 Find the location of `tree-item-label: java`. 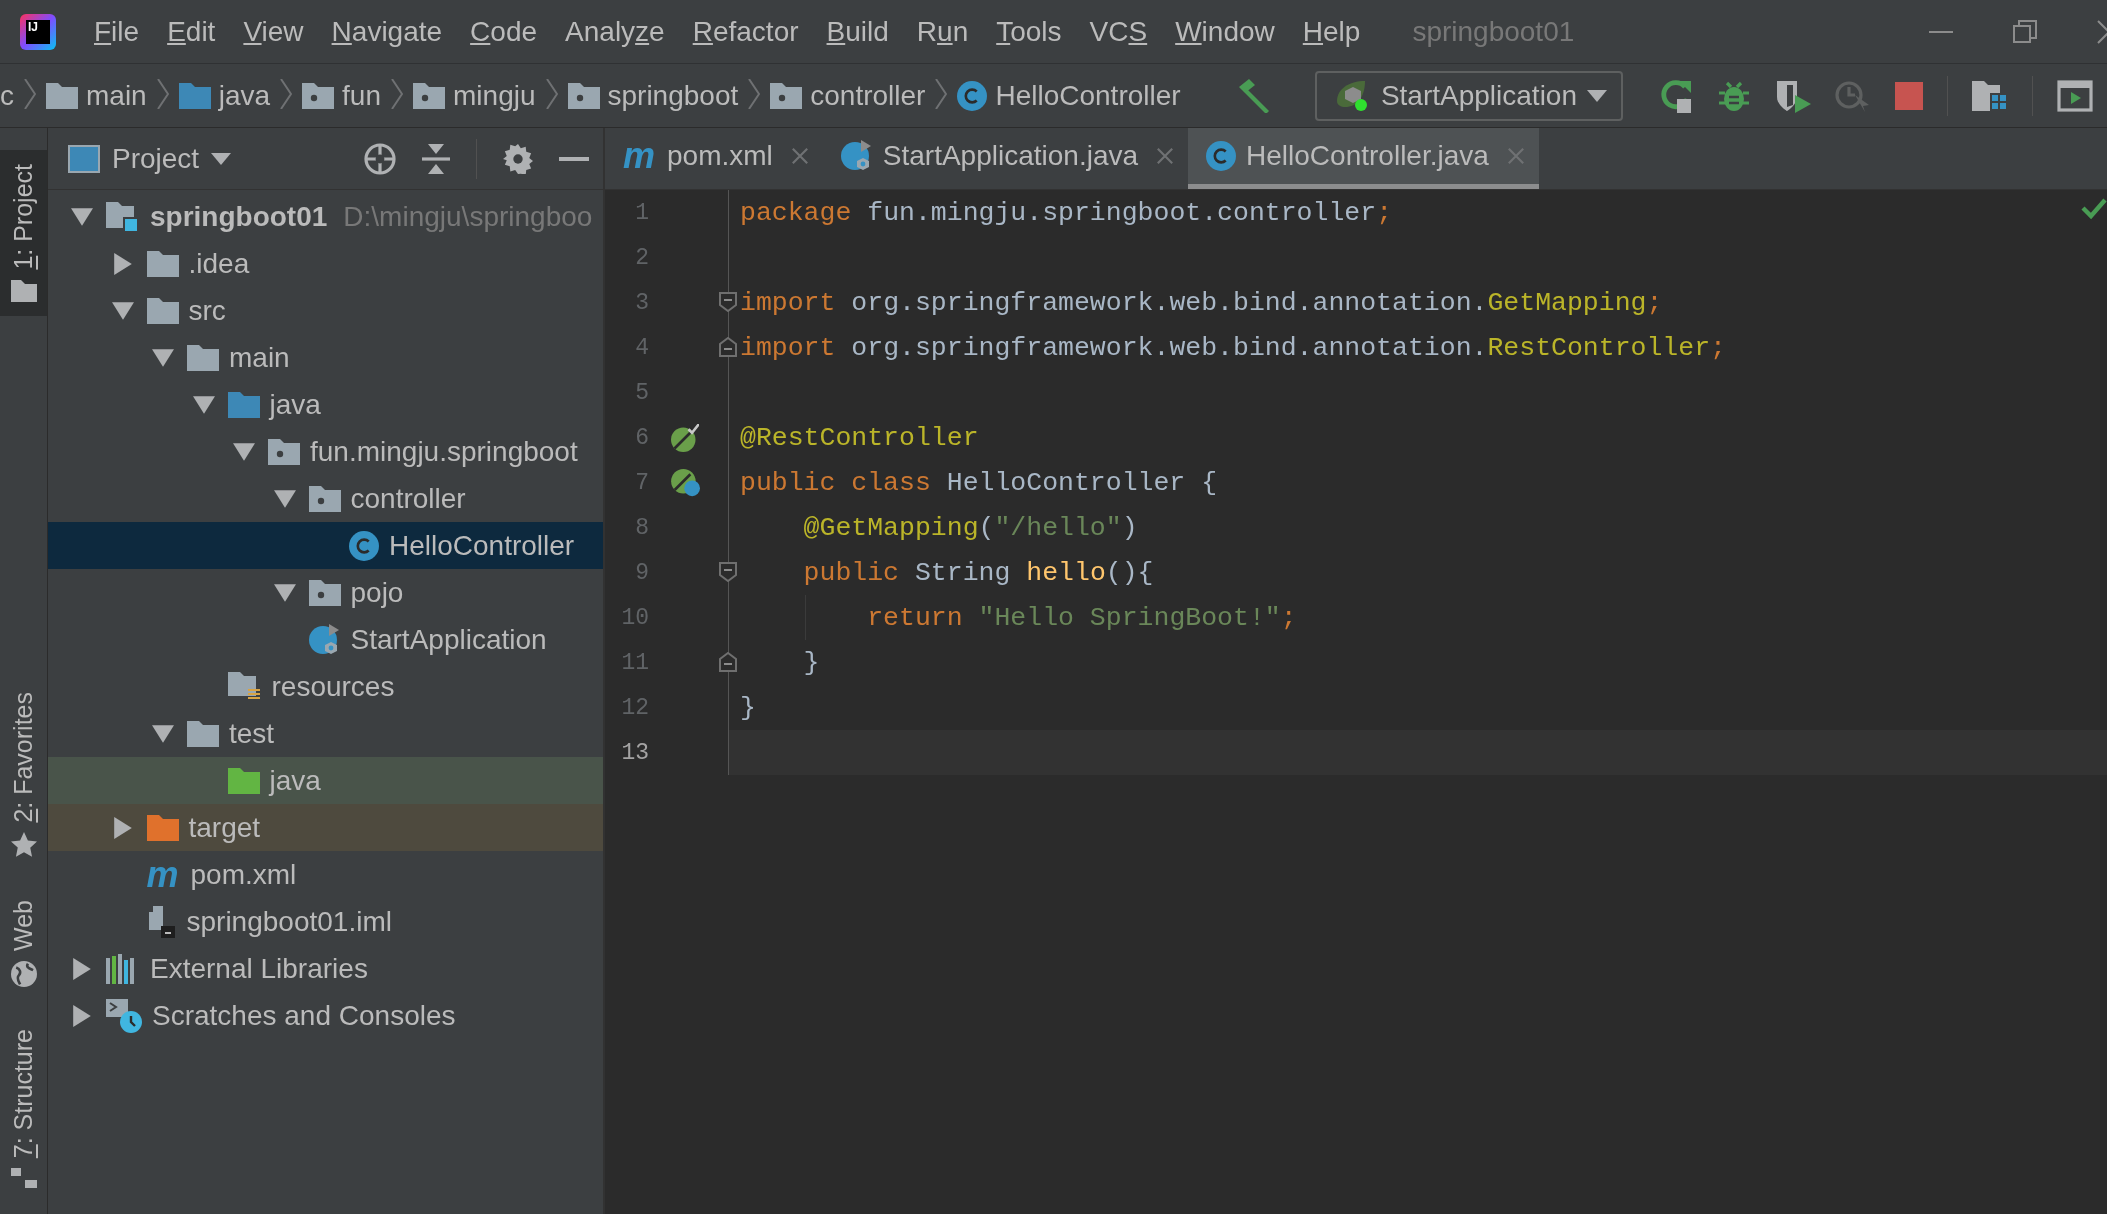

tree-item-label: java is located at coordinates (295, 404).